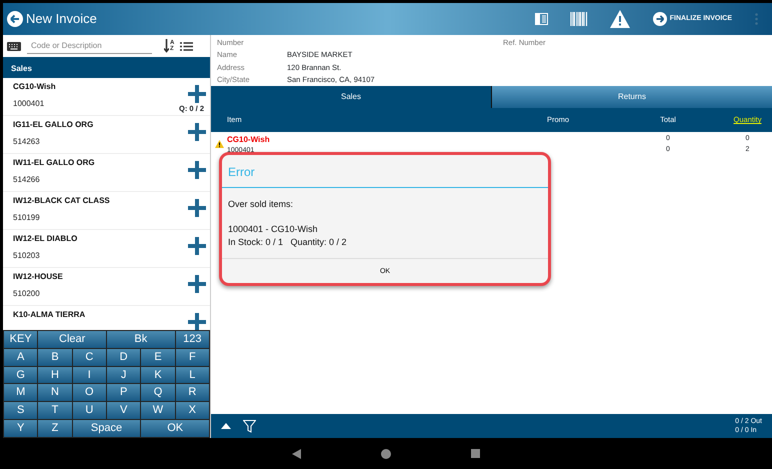 The image size is (772, 469). Describe the element at coordinates (261, 204) in the screenshot. I see `dialog-text: Over sold items:` at that location.